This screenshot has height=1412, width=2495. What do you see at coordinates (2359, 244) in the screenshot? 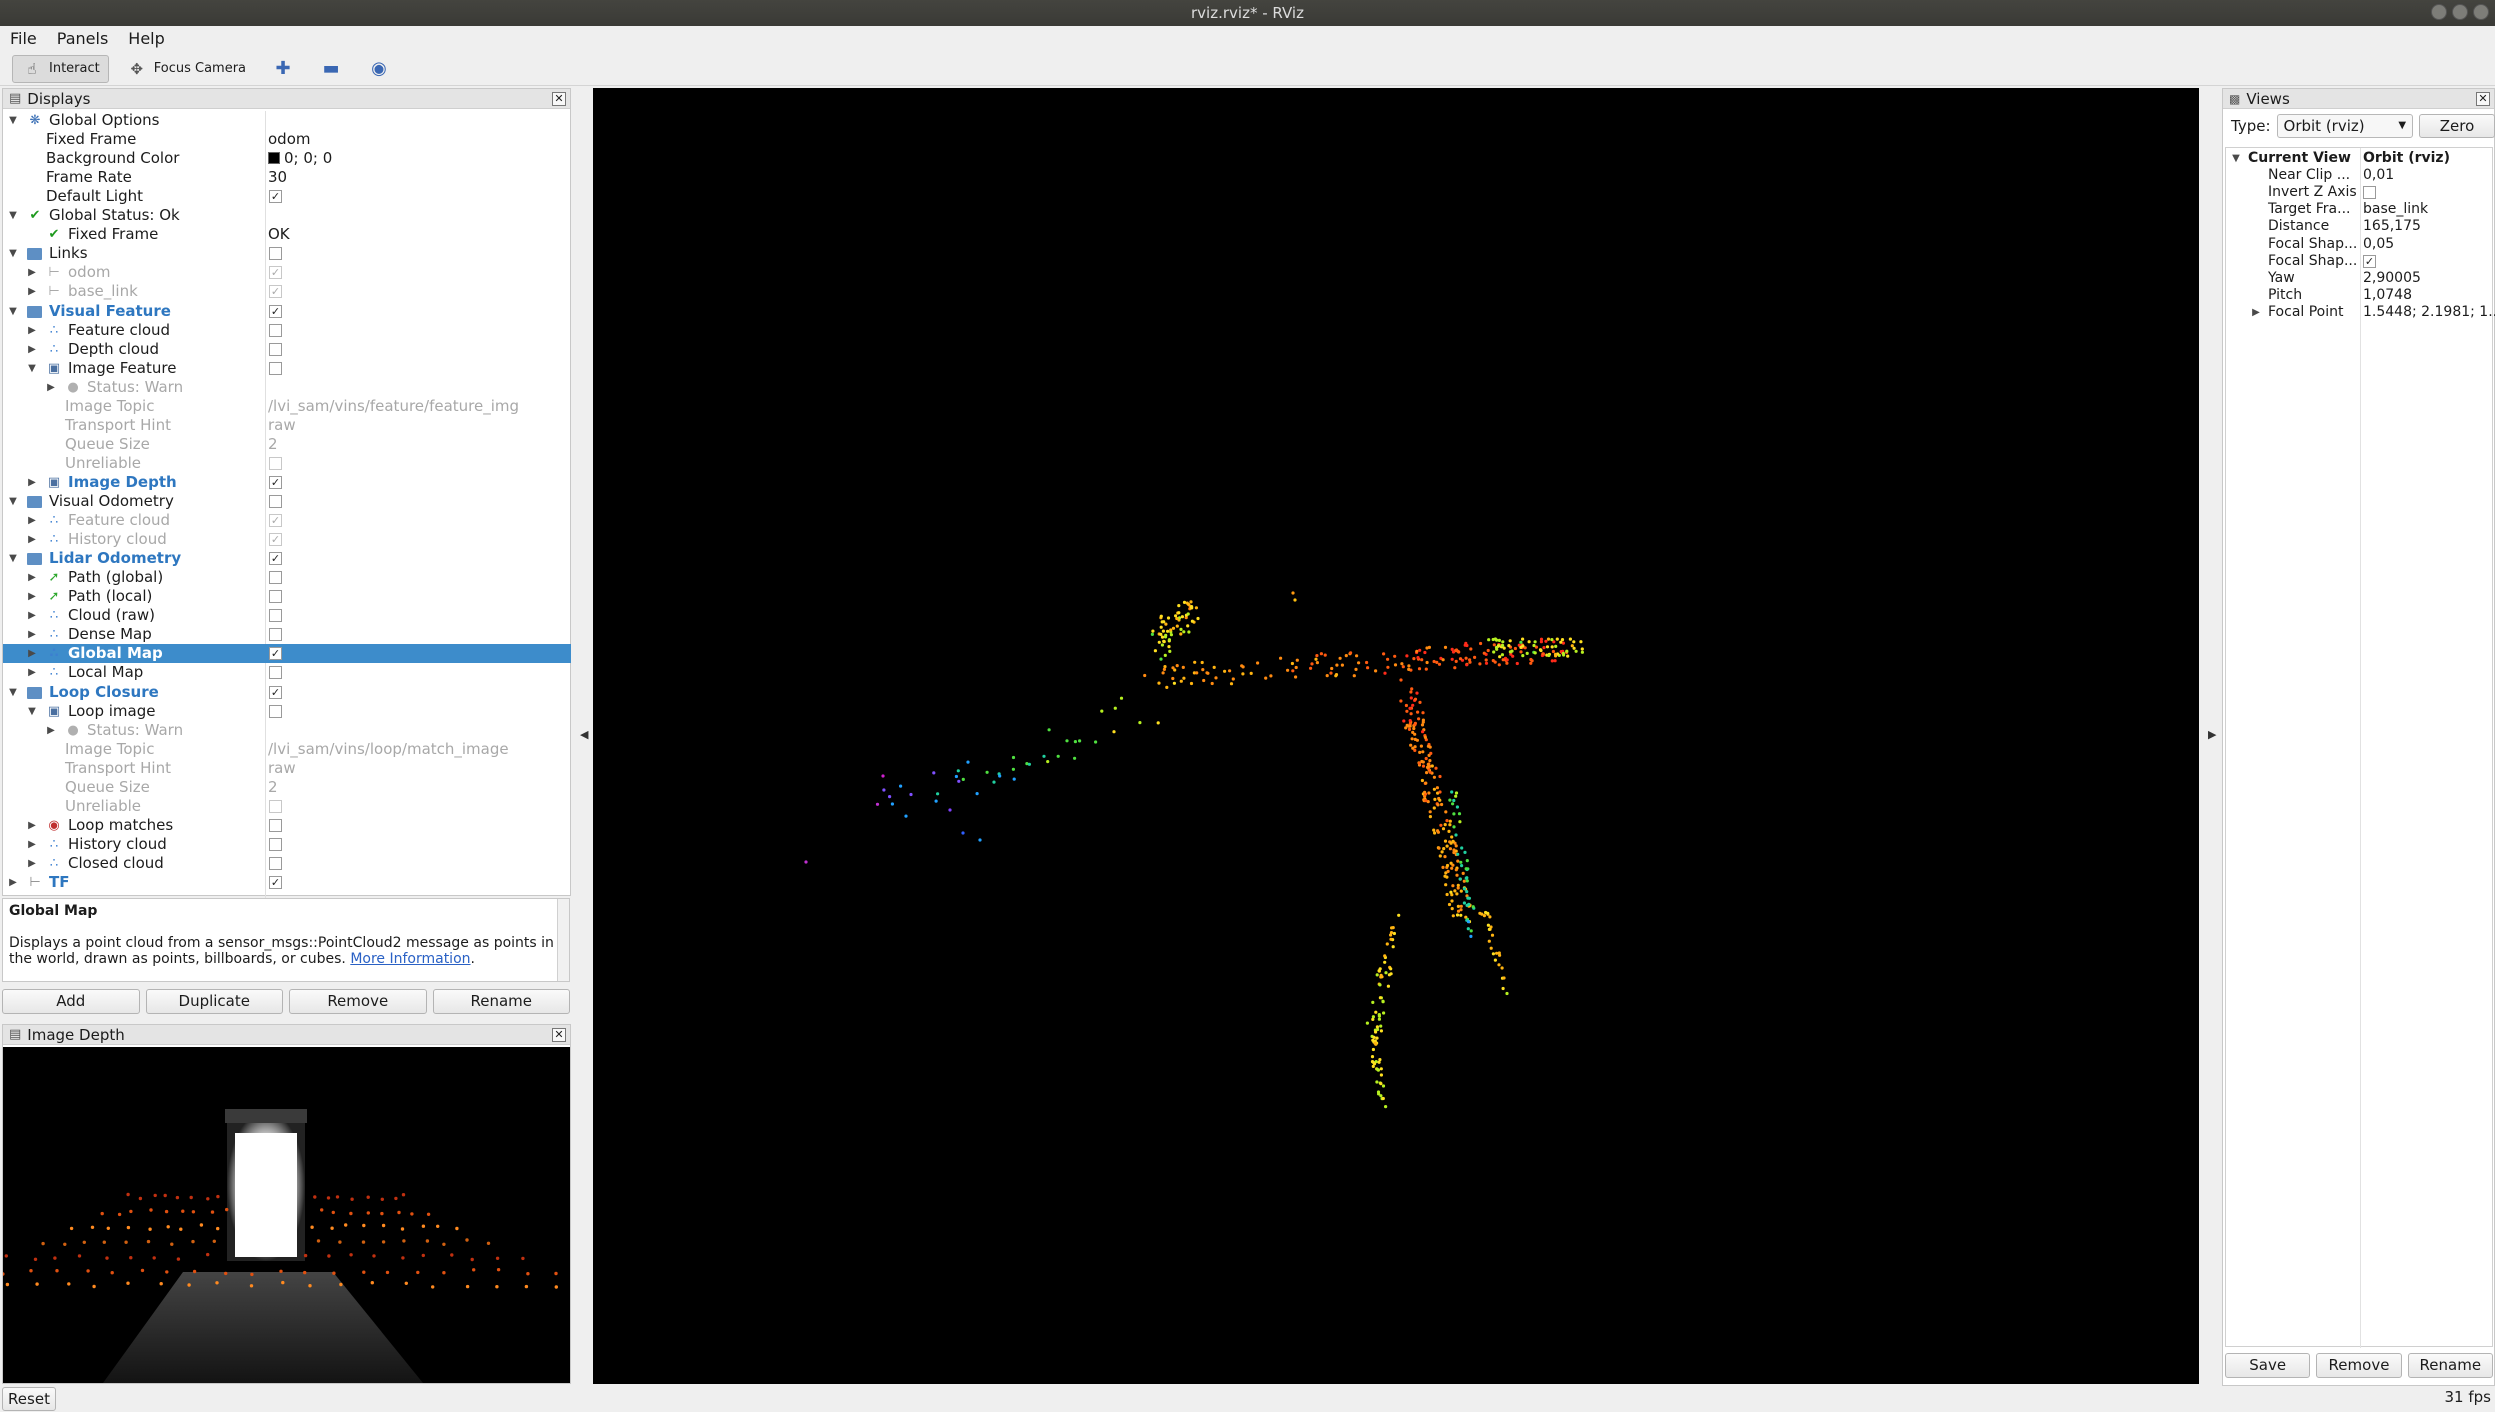
I see `view-row-focal-shap: Focal Shap... 0,05` at bounding box center [2359, 244].